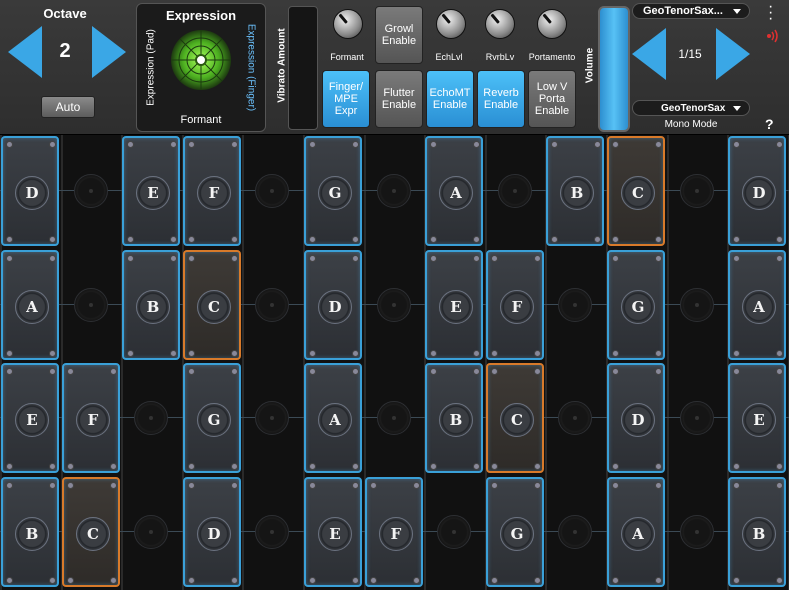 The width and height of the screenshot is (789, 590). I want to click on formant-knob-icon, so click(348, 24).